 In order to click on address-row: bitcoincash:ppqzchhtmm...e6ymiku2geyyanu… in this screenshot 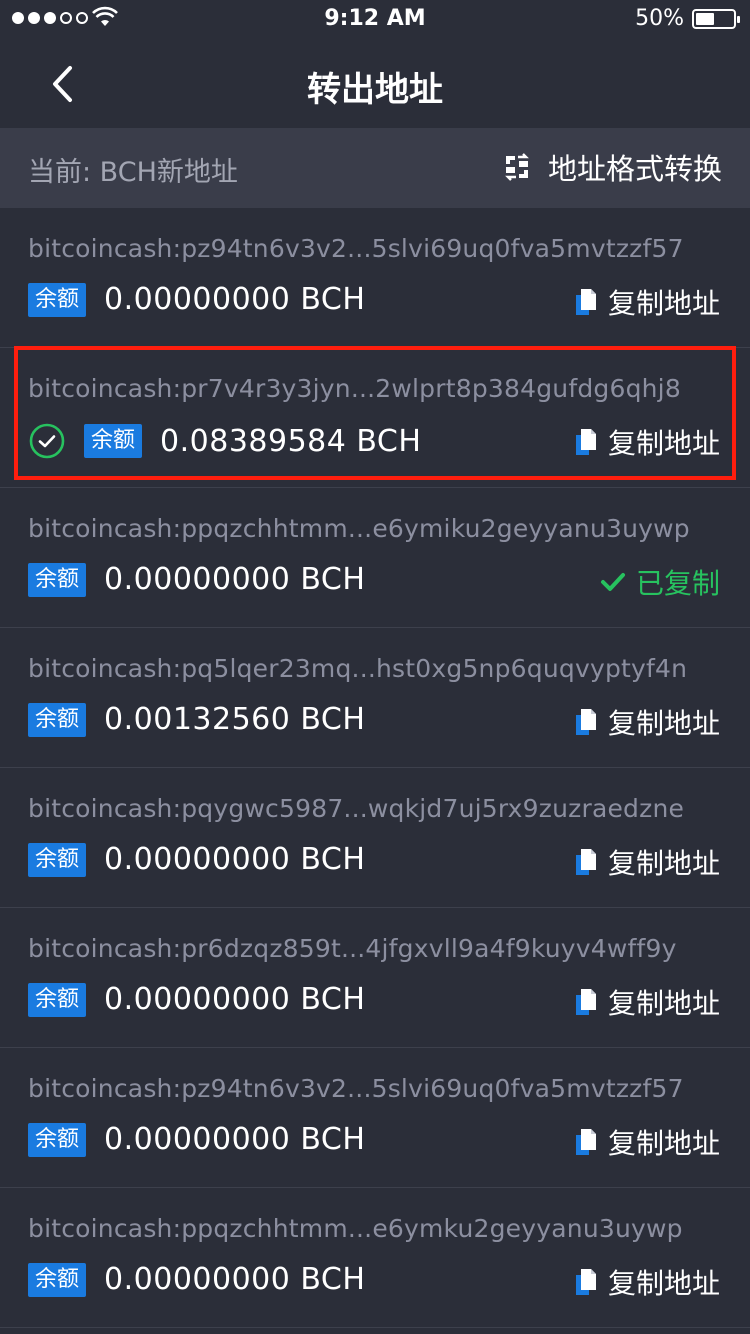, I will do `click(375, 558)`.